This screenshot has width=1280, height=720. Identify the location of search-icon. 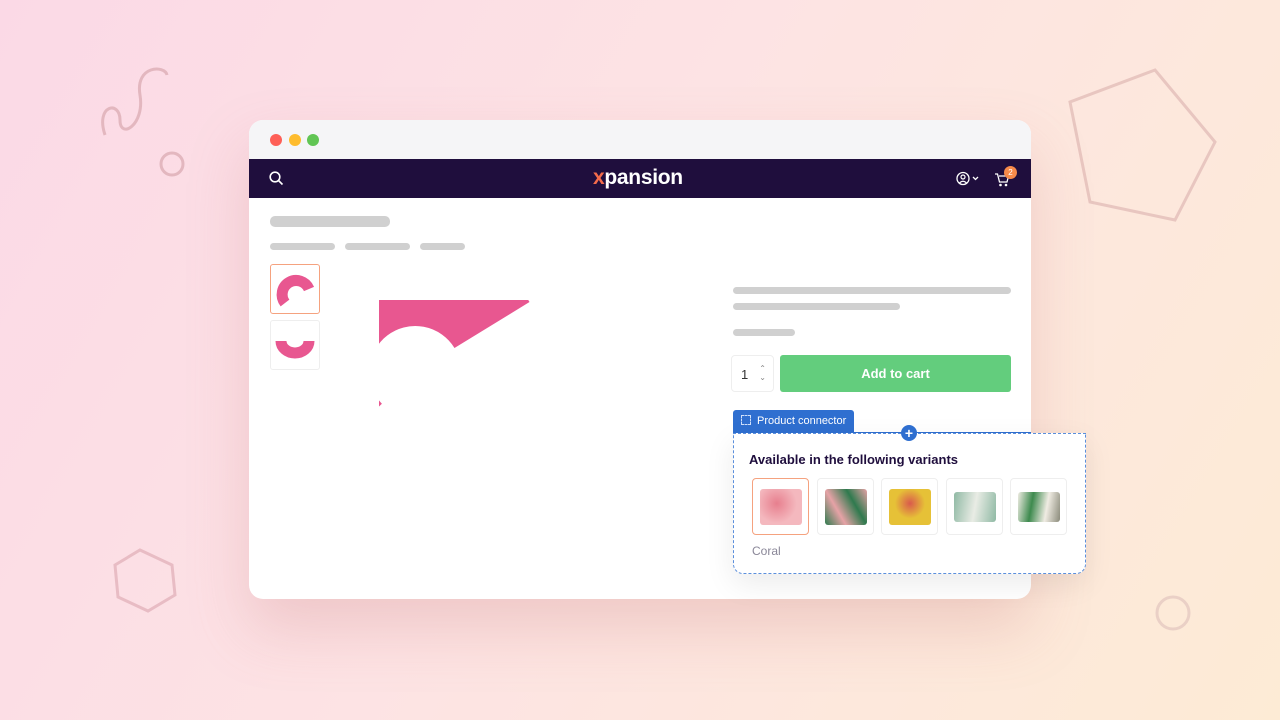
(276, 178).